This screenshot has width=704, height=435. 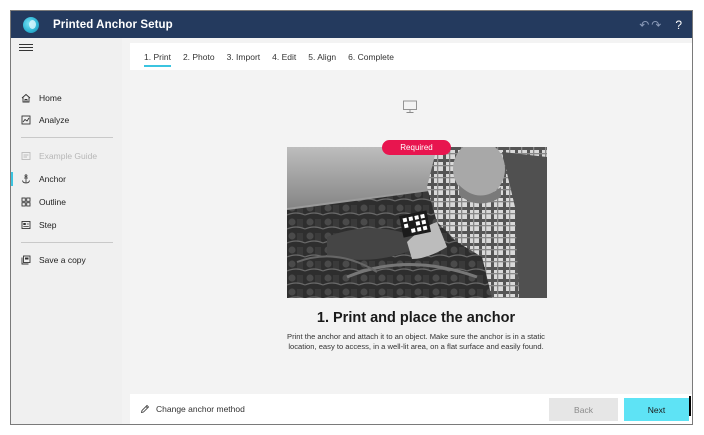 What do you see at coordinates (26, 120) in the screenshot?
I see `analyze-icon` at bounding box center [26, 120].